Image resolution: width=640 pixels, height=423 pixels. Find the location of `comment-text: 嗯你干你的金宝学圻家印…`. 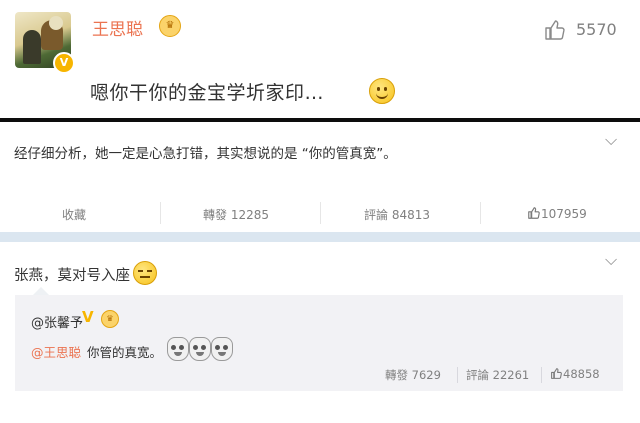

comment-text: 嗯你干你的金宝学圻家印… is located at coordinates (207, 93).